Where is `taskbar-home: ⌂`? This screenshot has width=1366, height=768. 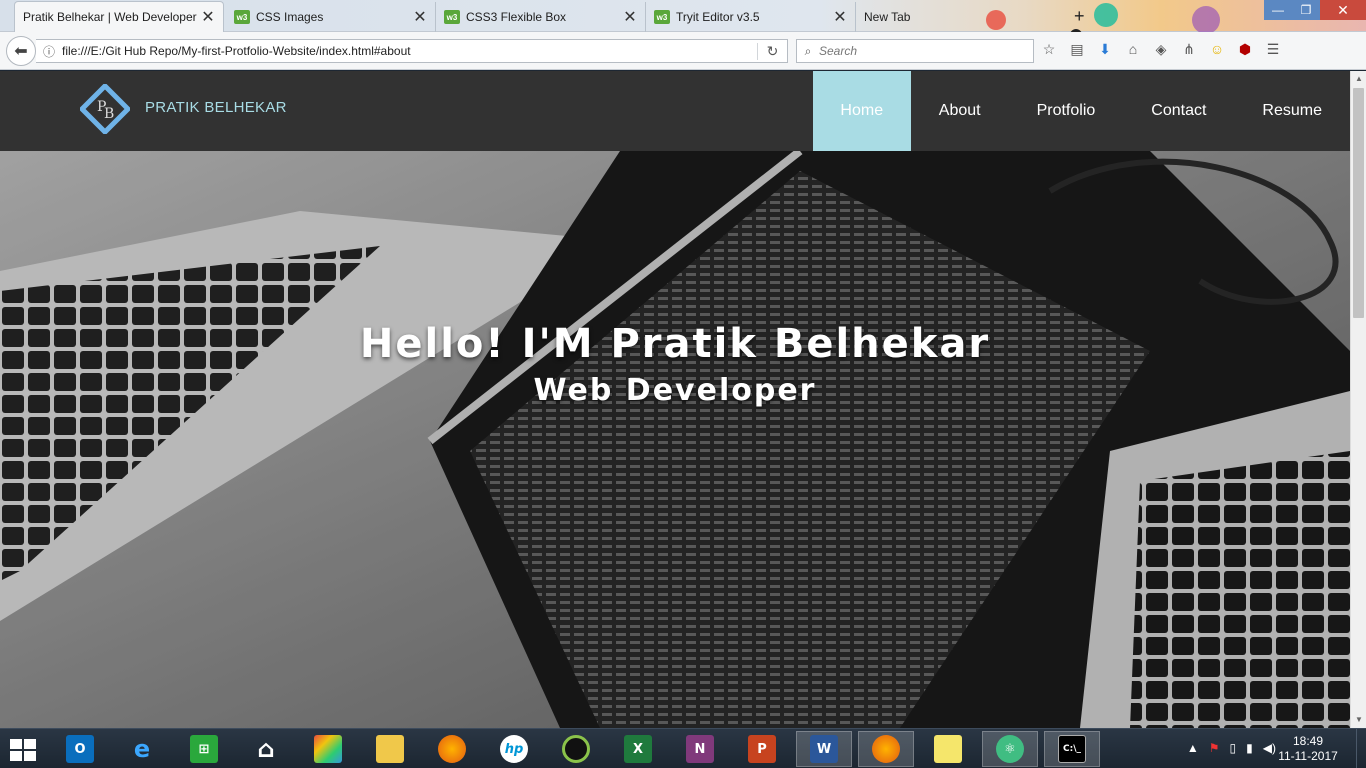
taskbar-home: ⌂ is located at coordinates (266, 749).